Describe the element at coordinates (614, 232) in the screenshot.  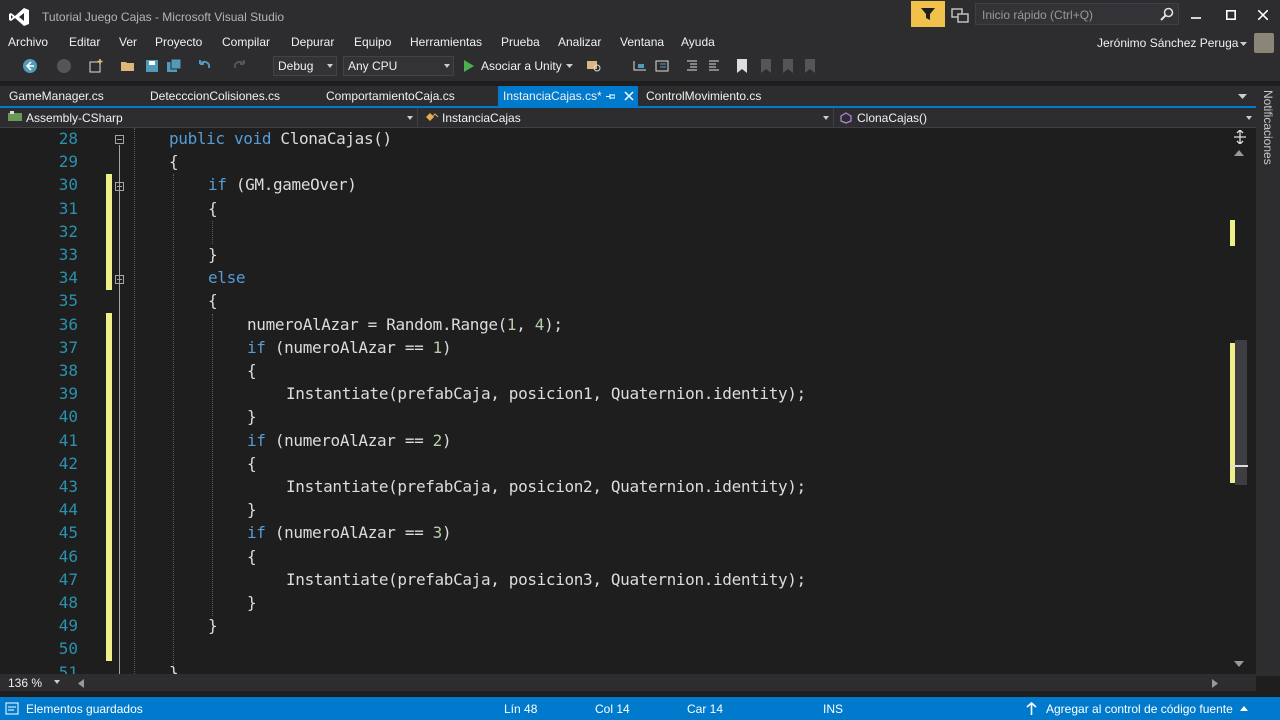
I see `code-line: 32` at that location.